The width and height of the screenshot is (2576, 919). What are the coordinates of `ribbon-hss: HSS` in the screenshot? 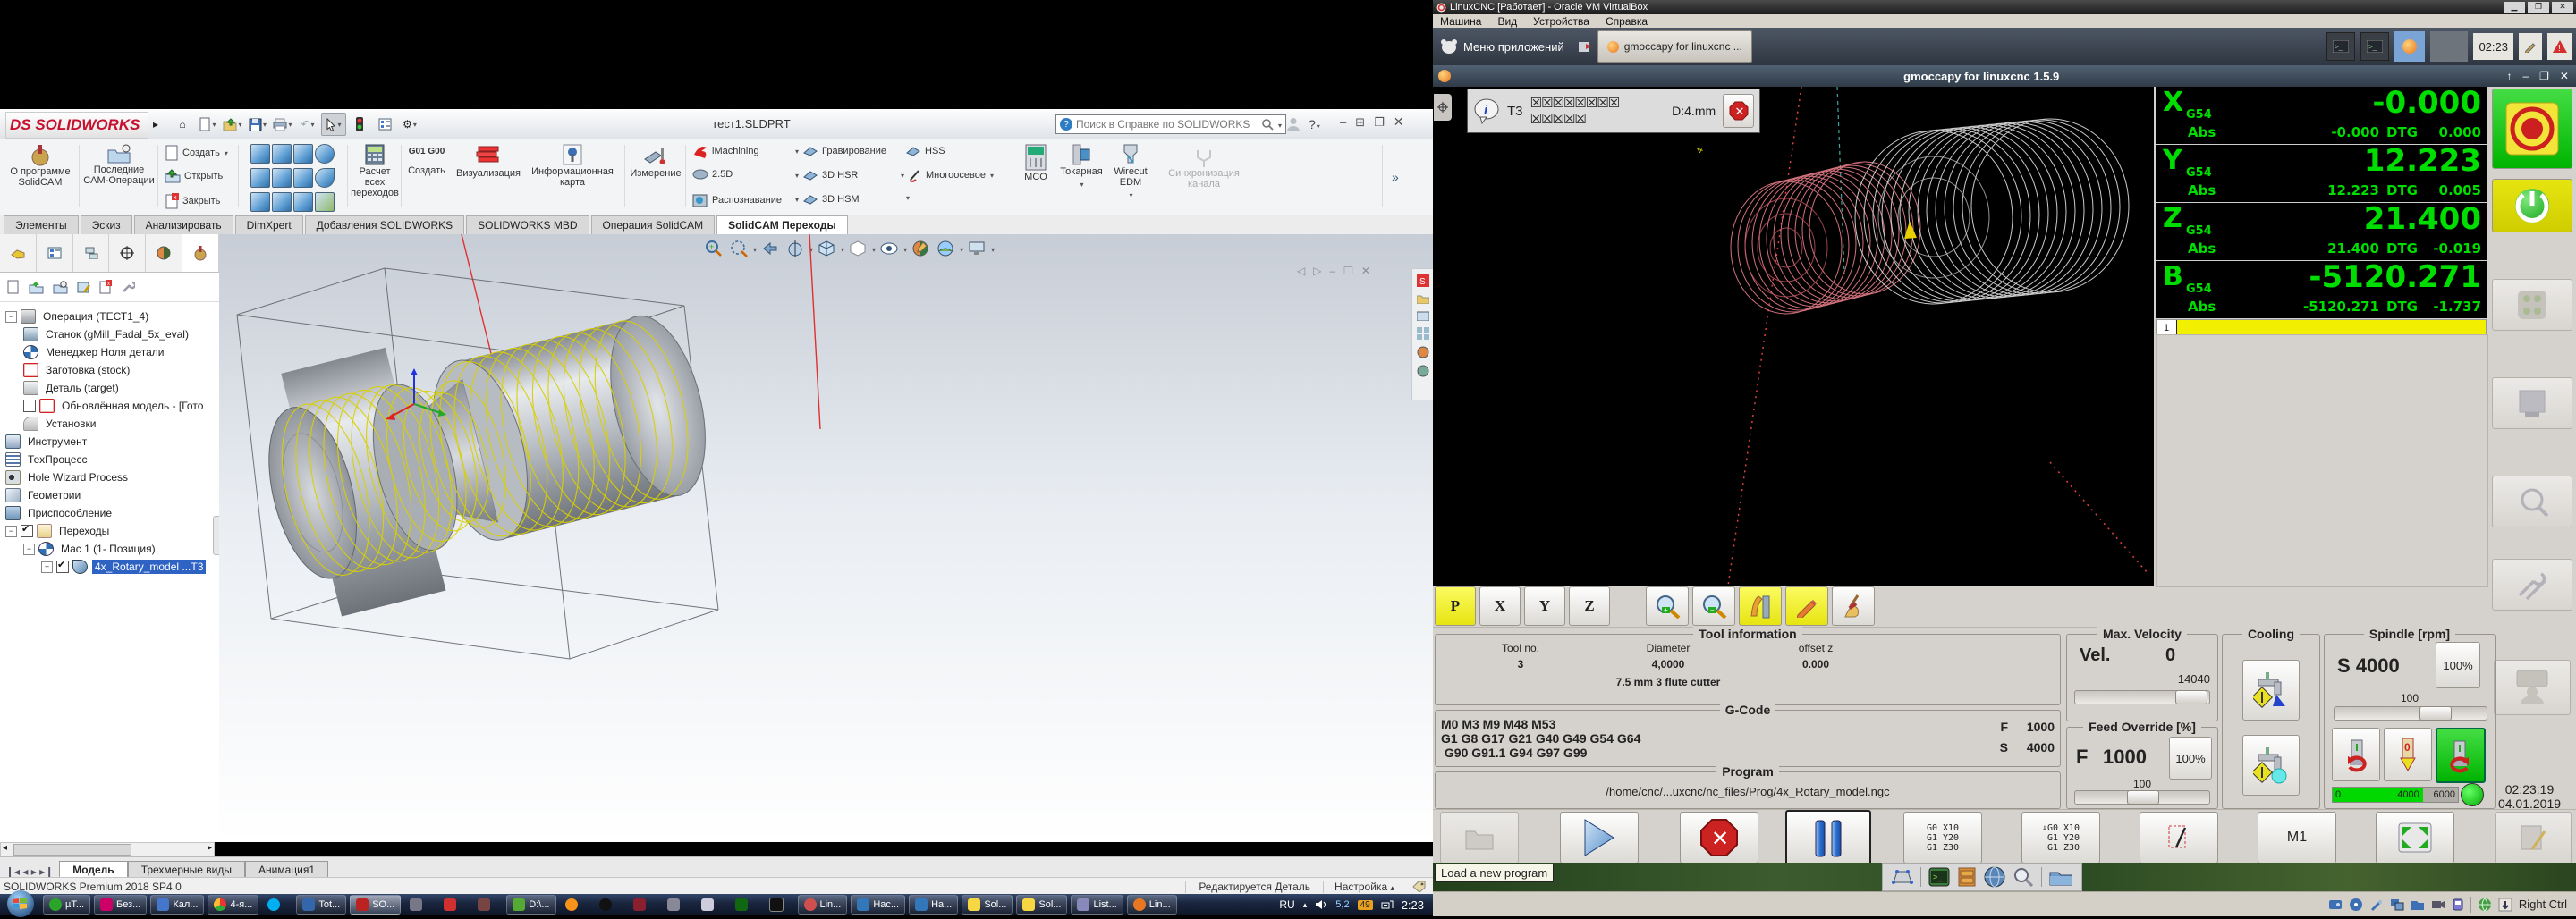 It's located at (925, 150).